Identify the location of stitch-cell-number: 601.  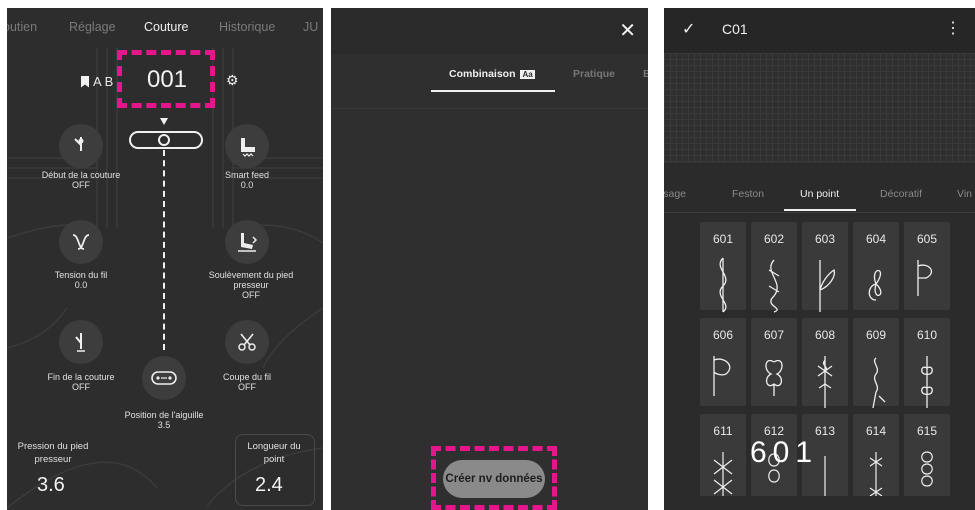
(723, 239).